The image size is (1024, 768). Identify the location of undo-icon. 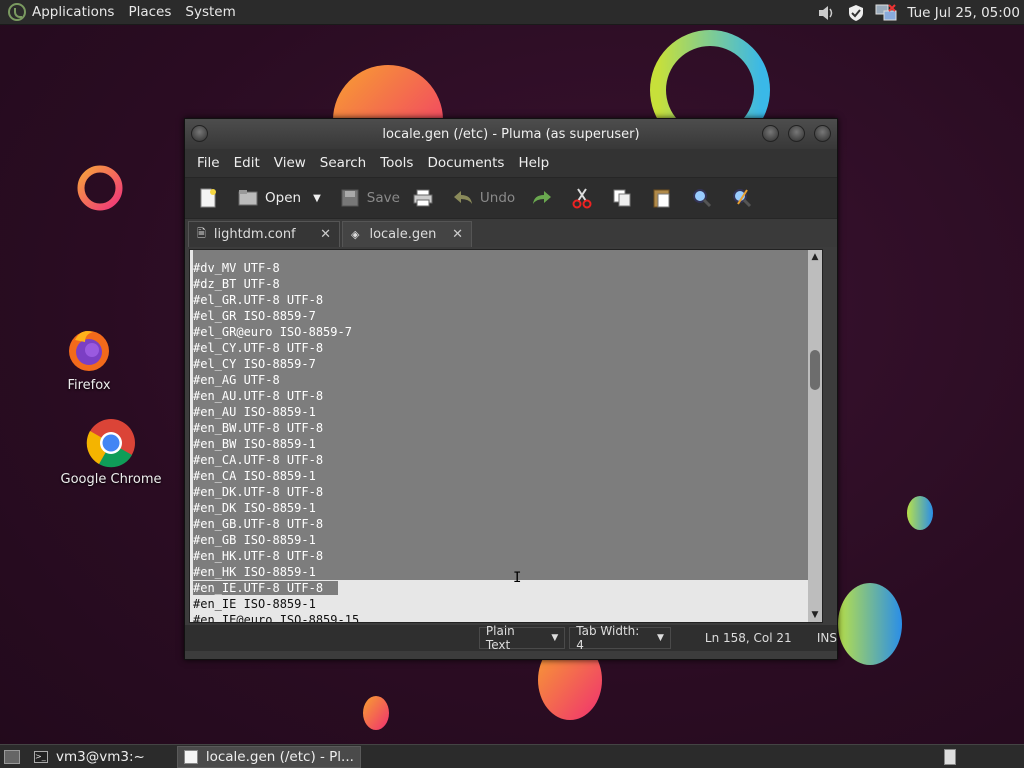
(463, 198).